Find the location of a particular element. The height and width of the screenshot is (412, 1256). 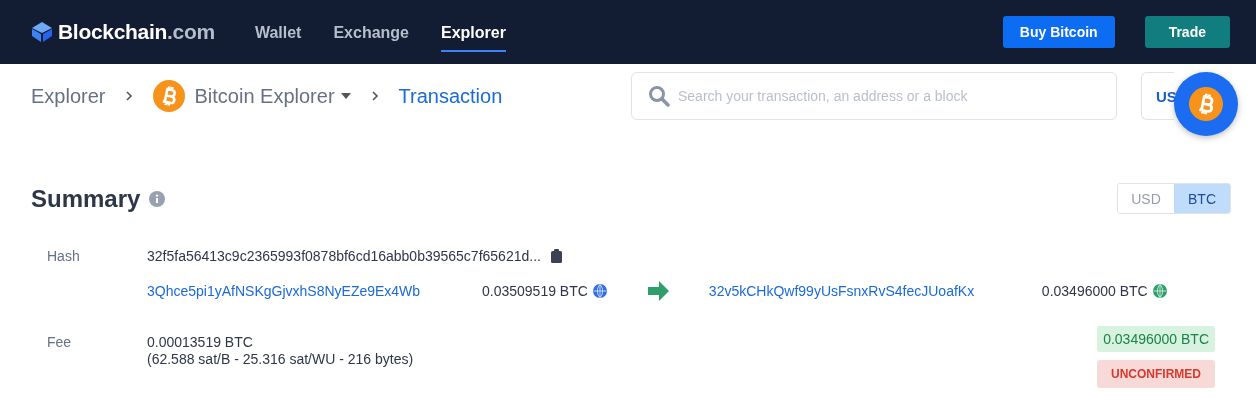

fee-detail: (62.588 sat/B - 25.316 sat/WU - 216 bytes) is located at coordinates (280, 359).